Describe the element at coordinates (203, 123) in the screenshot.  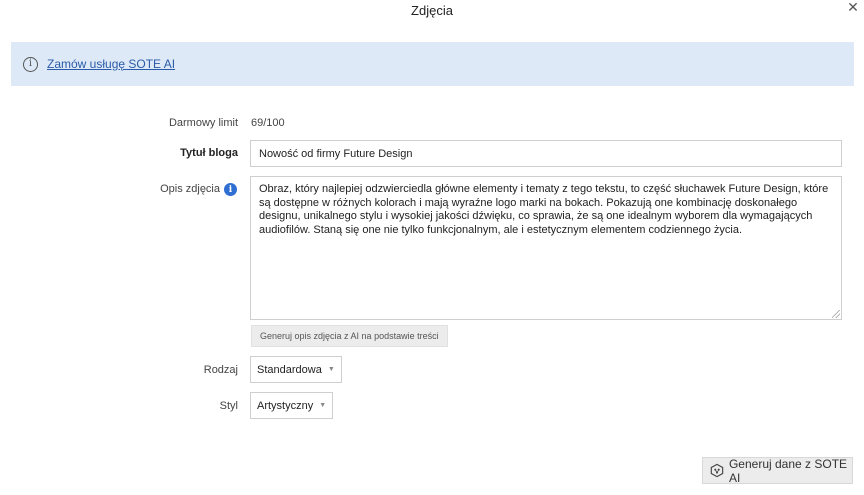
I see `free-limit-label: Darmowy limit` at that location.